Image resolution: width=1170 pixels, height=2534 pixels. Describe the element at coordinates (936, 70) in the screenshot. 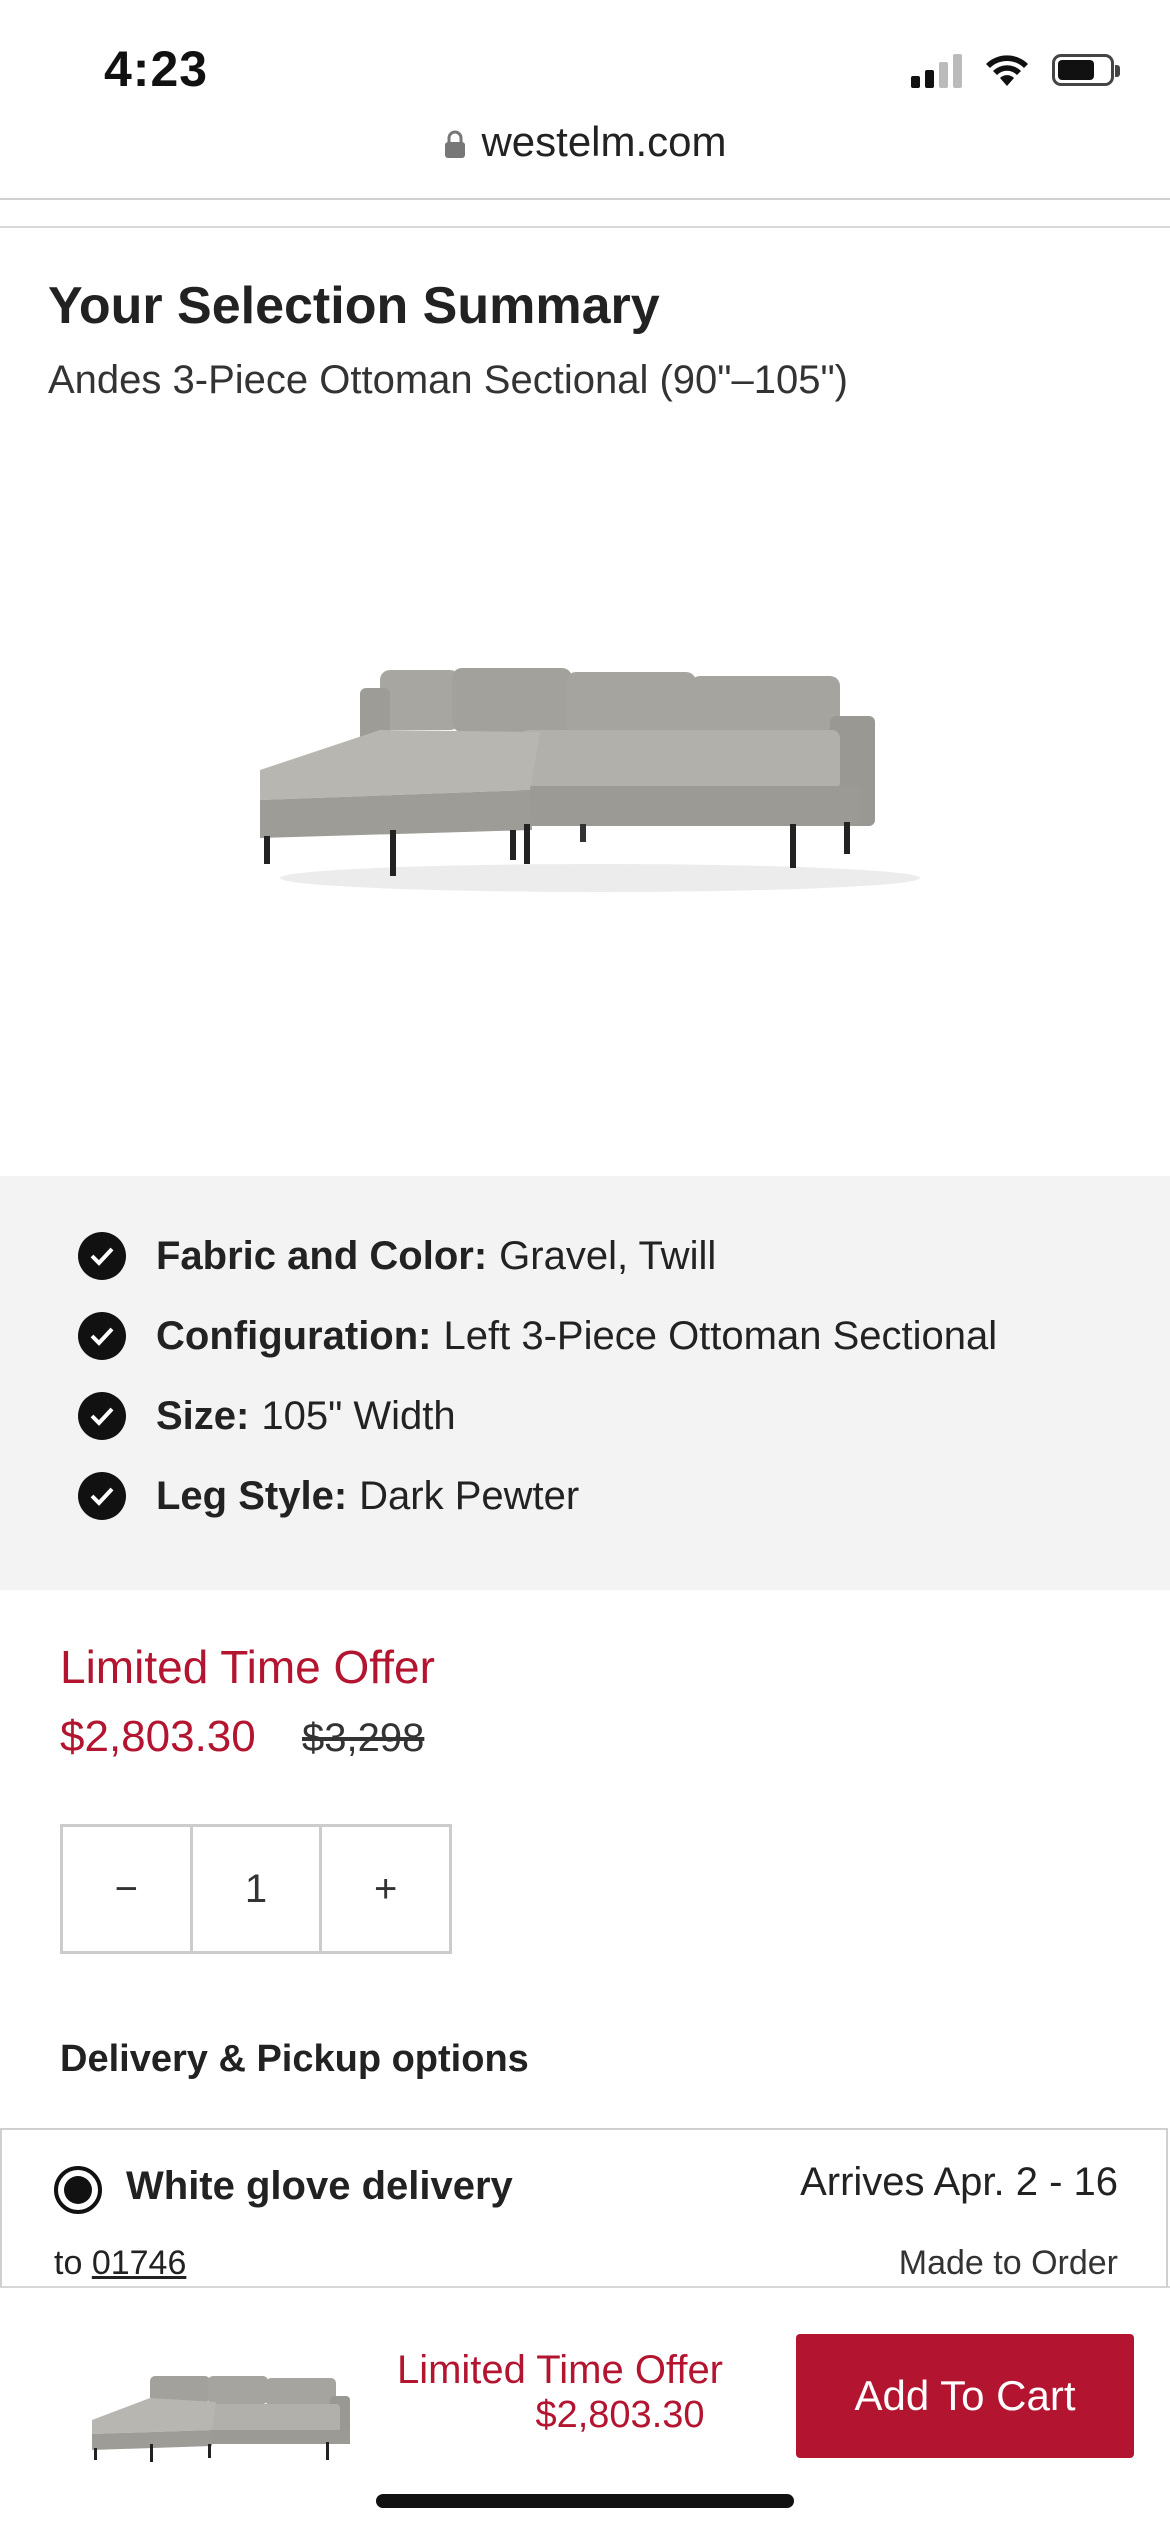

I see `cellular-signal-icon` at that location.